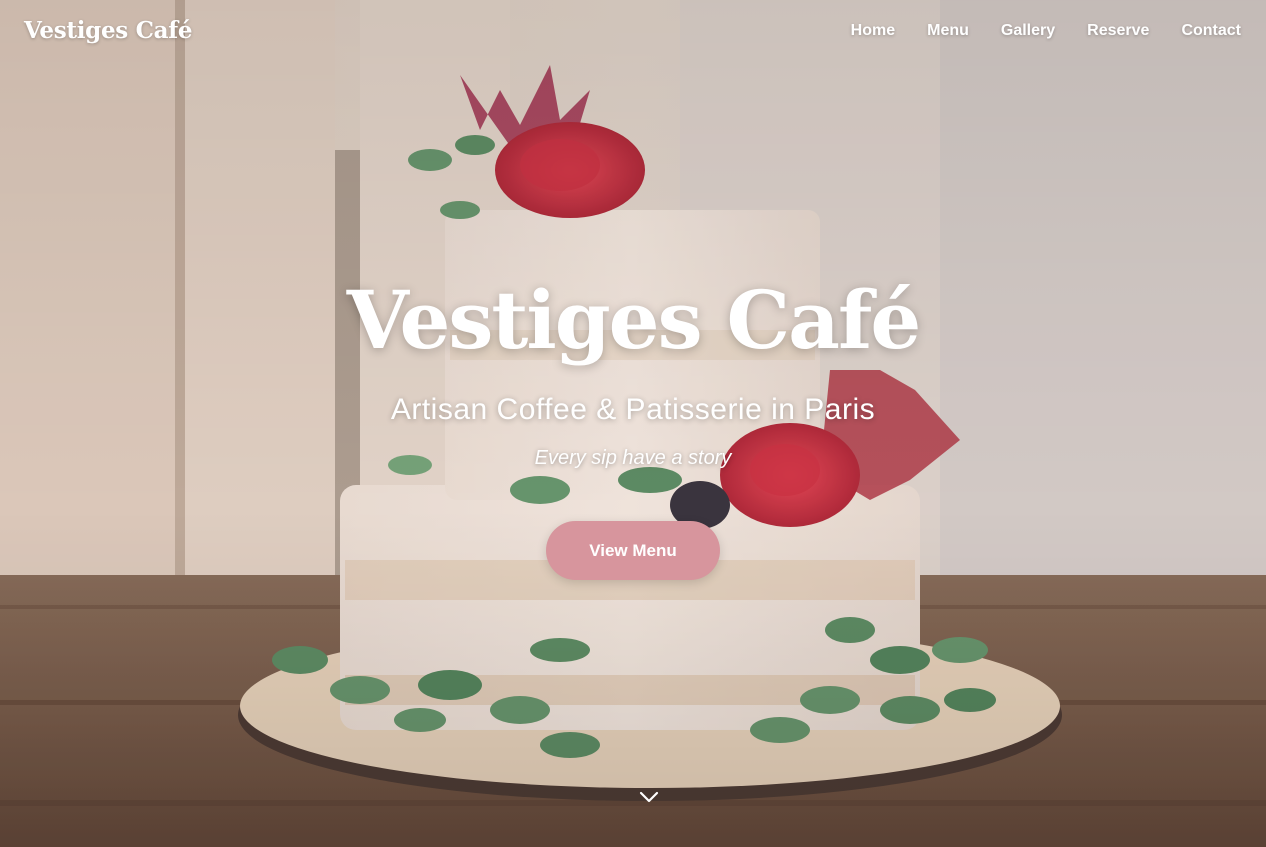  What do you see at coordinates (948, 31) in the screenshot?
I see `nav-item-menu: Menu` at bounding box center [948, 31].